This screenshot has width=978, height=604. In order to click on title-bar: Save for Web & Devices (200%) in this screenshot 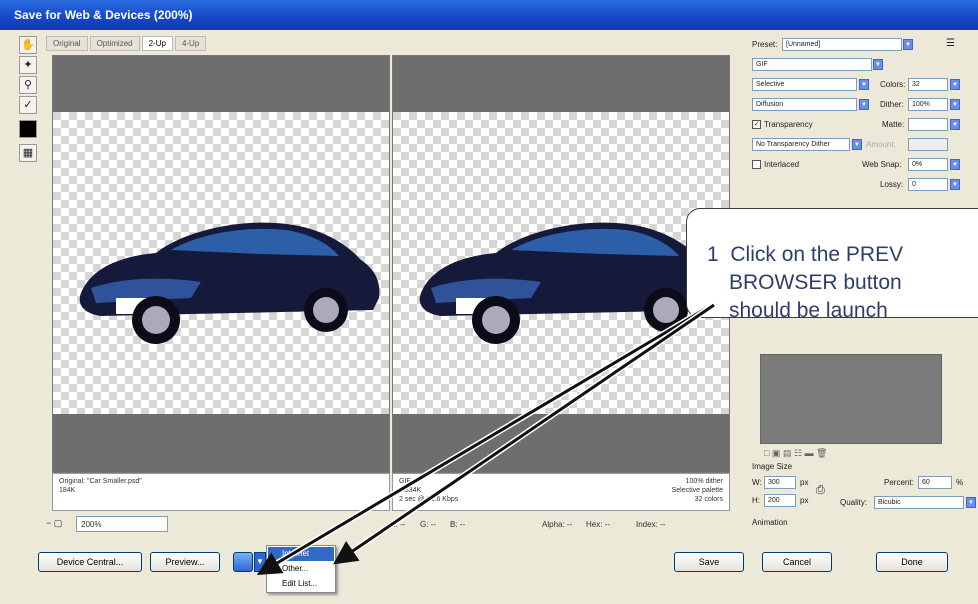, I will do `click(489, 15)`.